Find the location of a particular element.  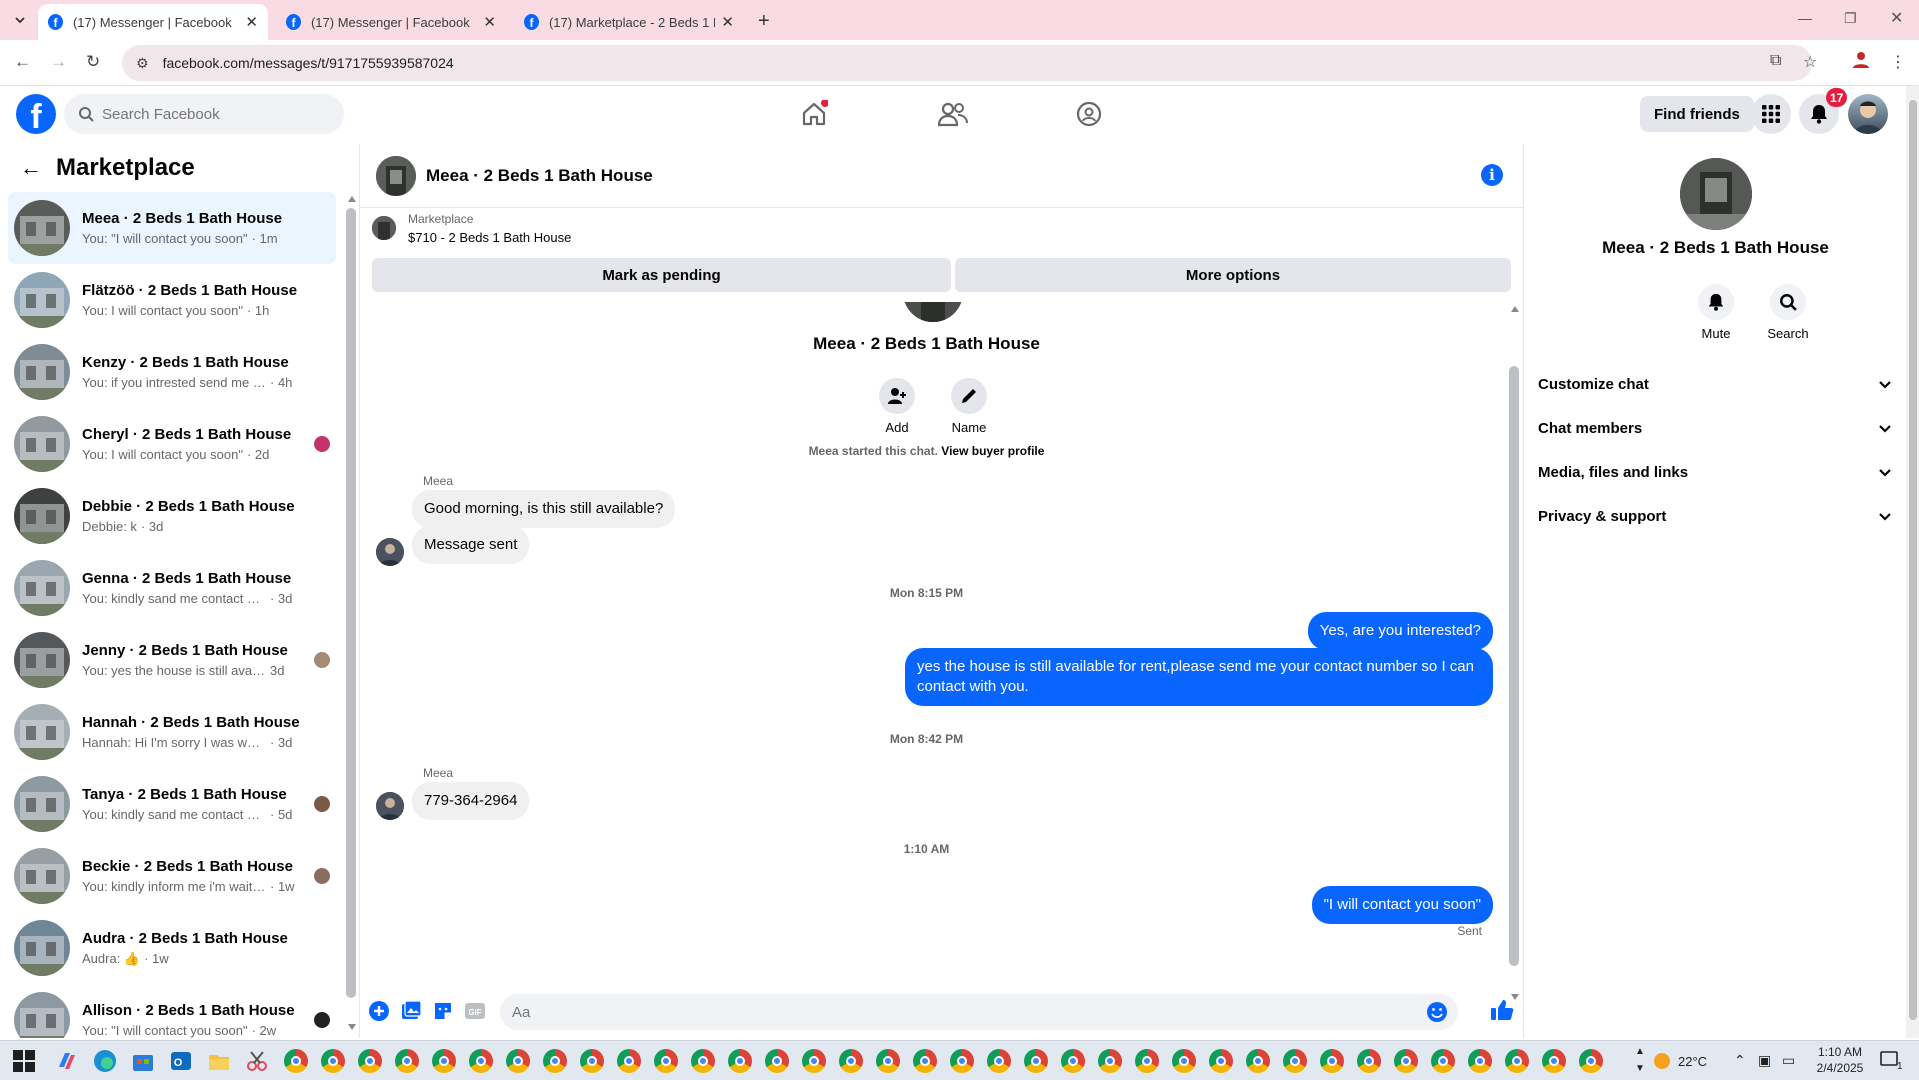

profile-icon is located at coordinates (1861, 59).